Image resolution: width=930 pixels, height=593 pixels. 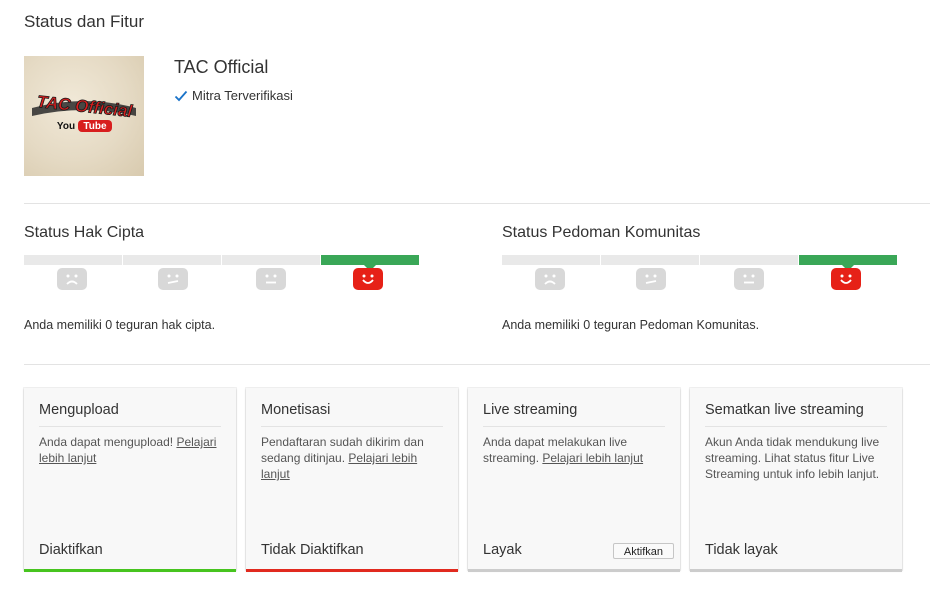 I want to click on verified-badge: Mitra Terverifikasi, so click(x=233, y=95).